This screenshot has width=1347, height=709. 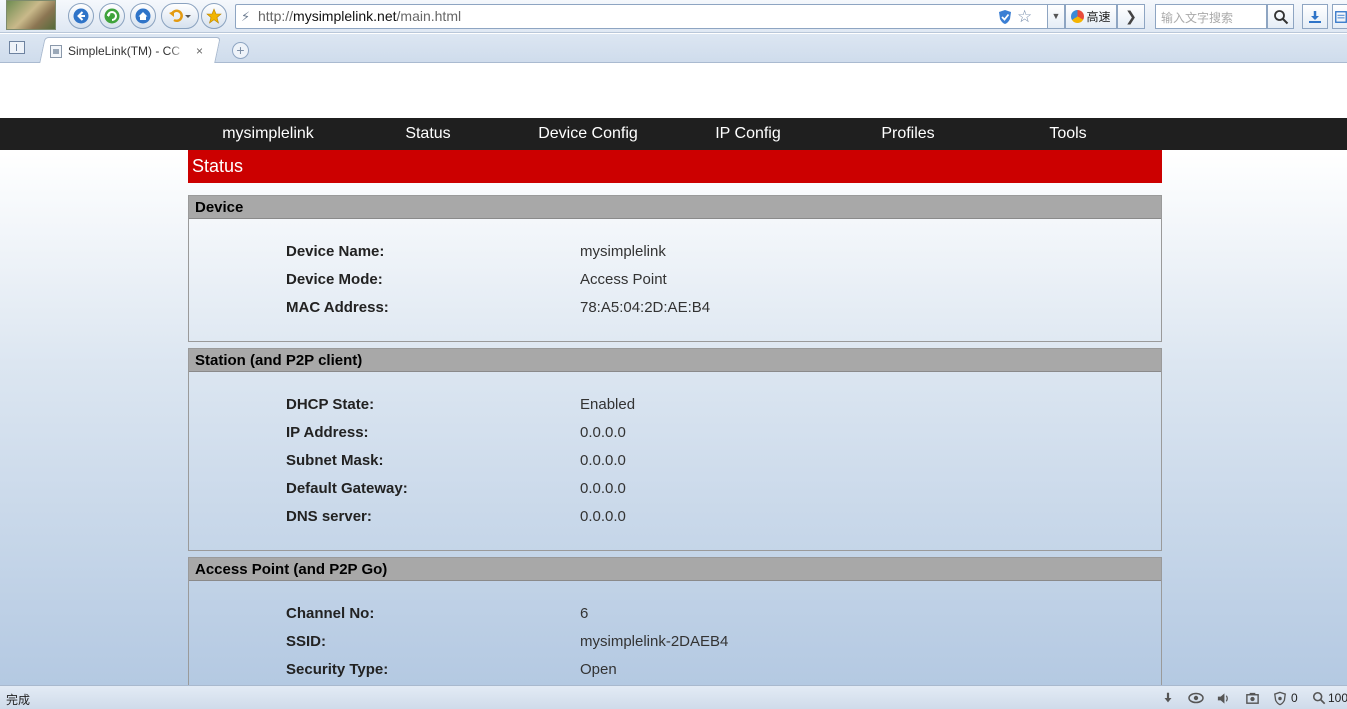 I want to click on download-icon, so click(x=1315, y=16).